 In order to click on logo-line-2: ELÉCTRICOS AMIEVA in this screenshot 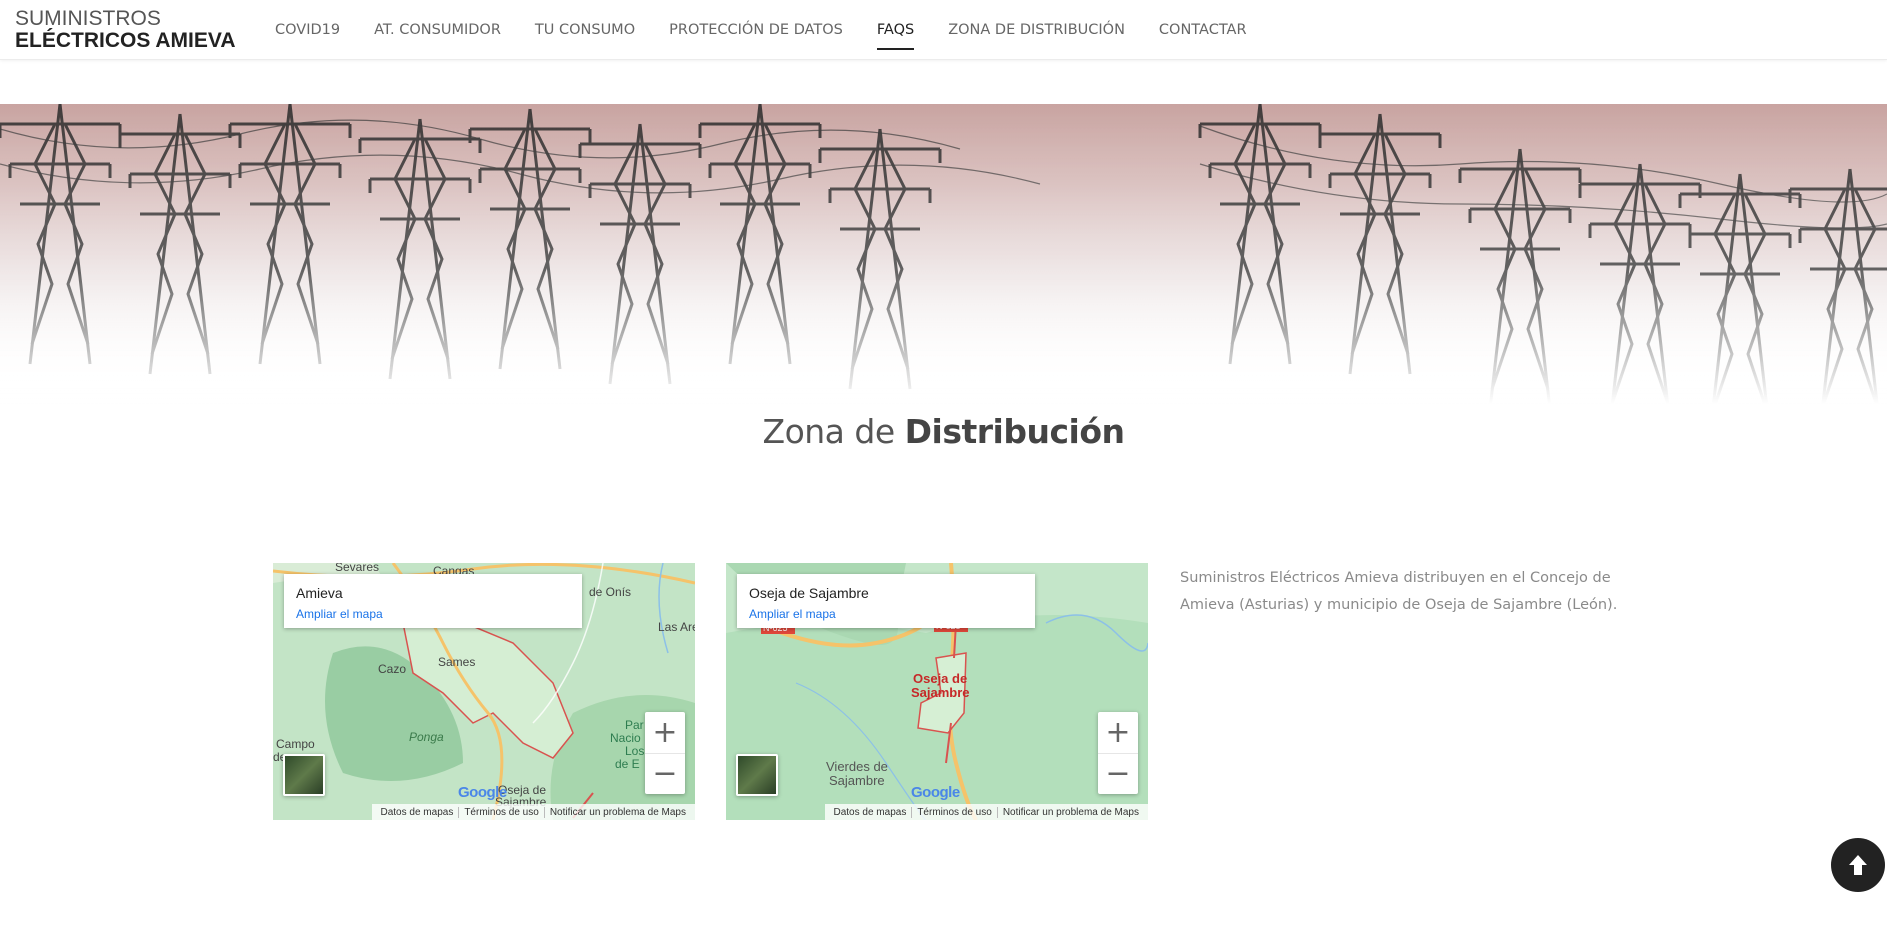, I will do `click(125, 40)`.